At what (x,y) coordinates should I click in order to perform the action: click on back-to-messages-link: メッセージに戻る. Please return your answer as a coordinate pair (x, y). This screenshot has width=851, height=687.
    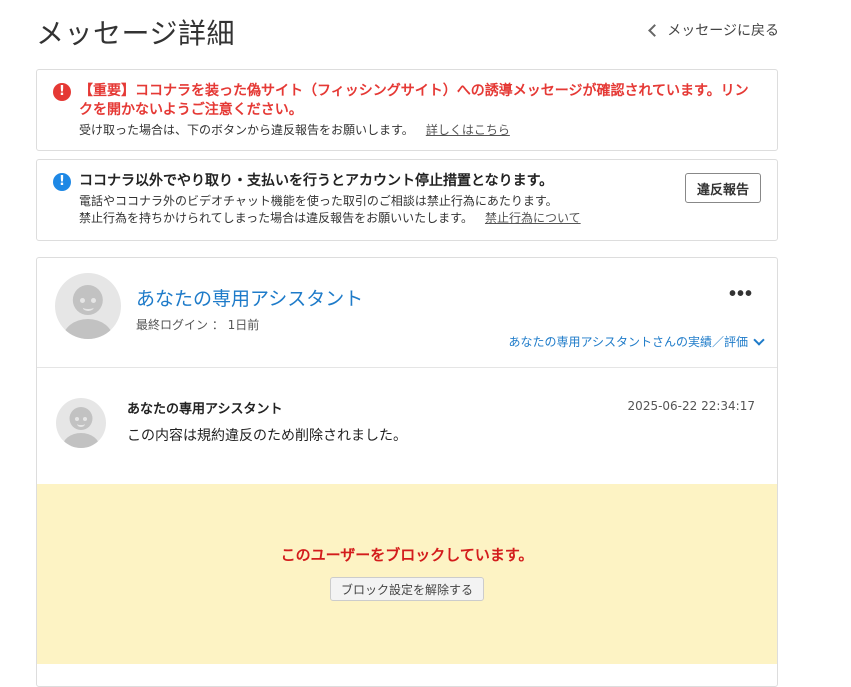
    Looking at the image, I should click on (713, 30).